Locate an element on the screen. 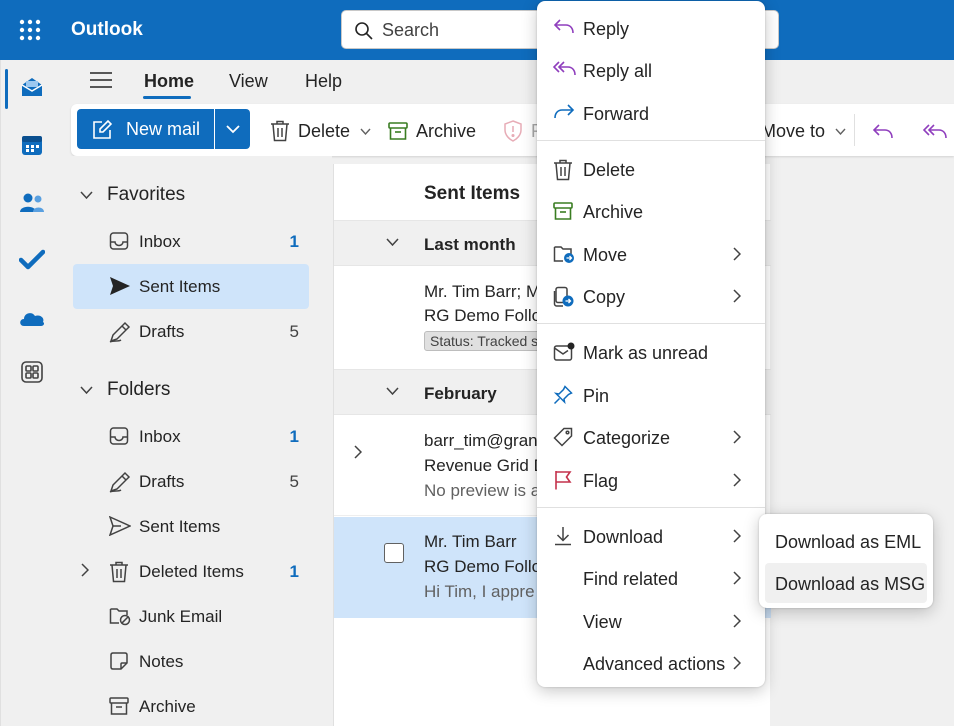 This screenshot has height=726, width=954. todo-app-icon is located at coordinates (32, 260).